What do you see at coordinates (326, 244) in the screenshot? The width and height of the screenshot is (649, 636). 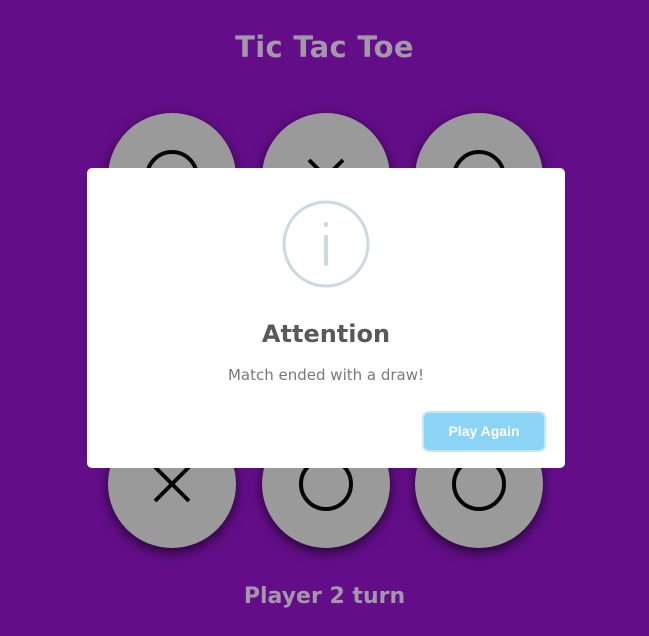 I see `info-icon` at bounding box center [326, 244].